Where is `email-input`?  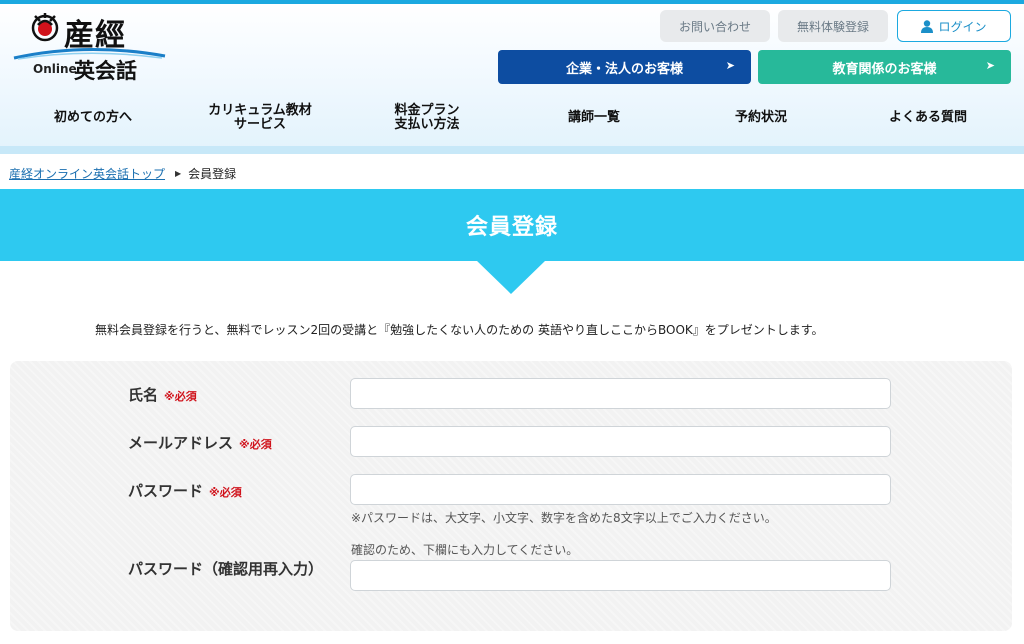 email-input is located at coordinates (620, 441).